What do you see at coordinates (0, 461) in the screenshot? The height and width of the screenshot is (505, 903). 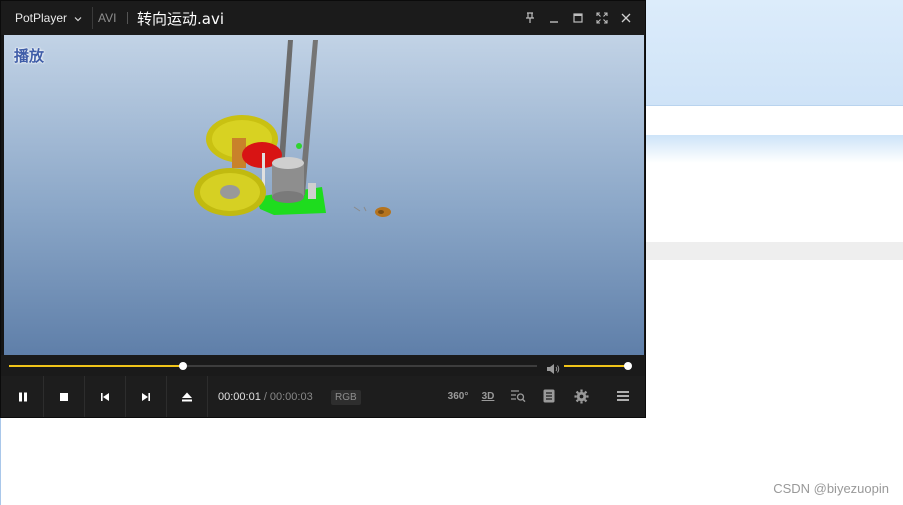 I see `background-edge` at bounding box center [0, 461].